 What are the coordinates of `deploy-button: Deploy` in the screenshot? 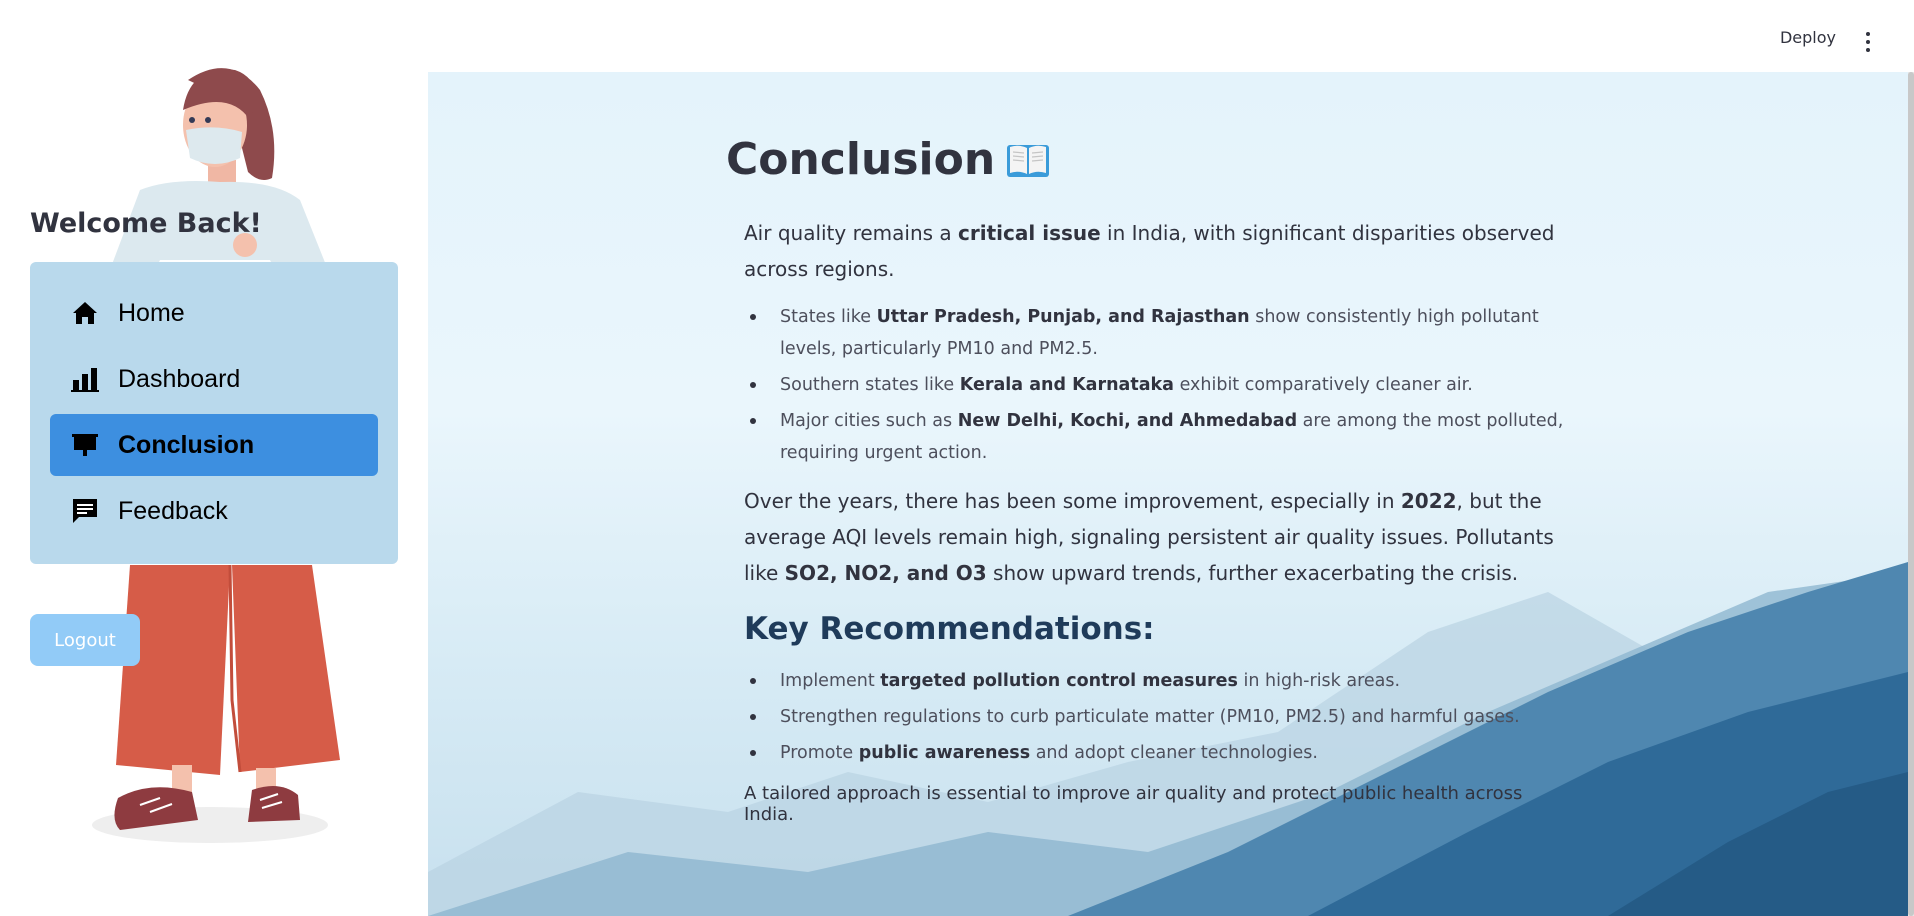 It's located at (1808, 37).